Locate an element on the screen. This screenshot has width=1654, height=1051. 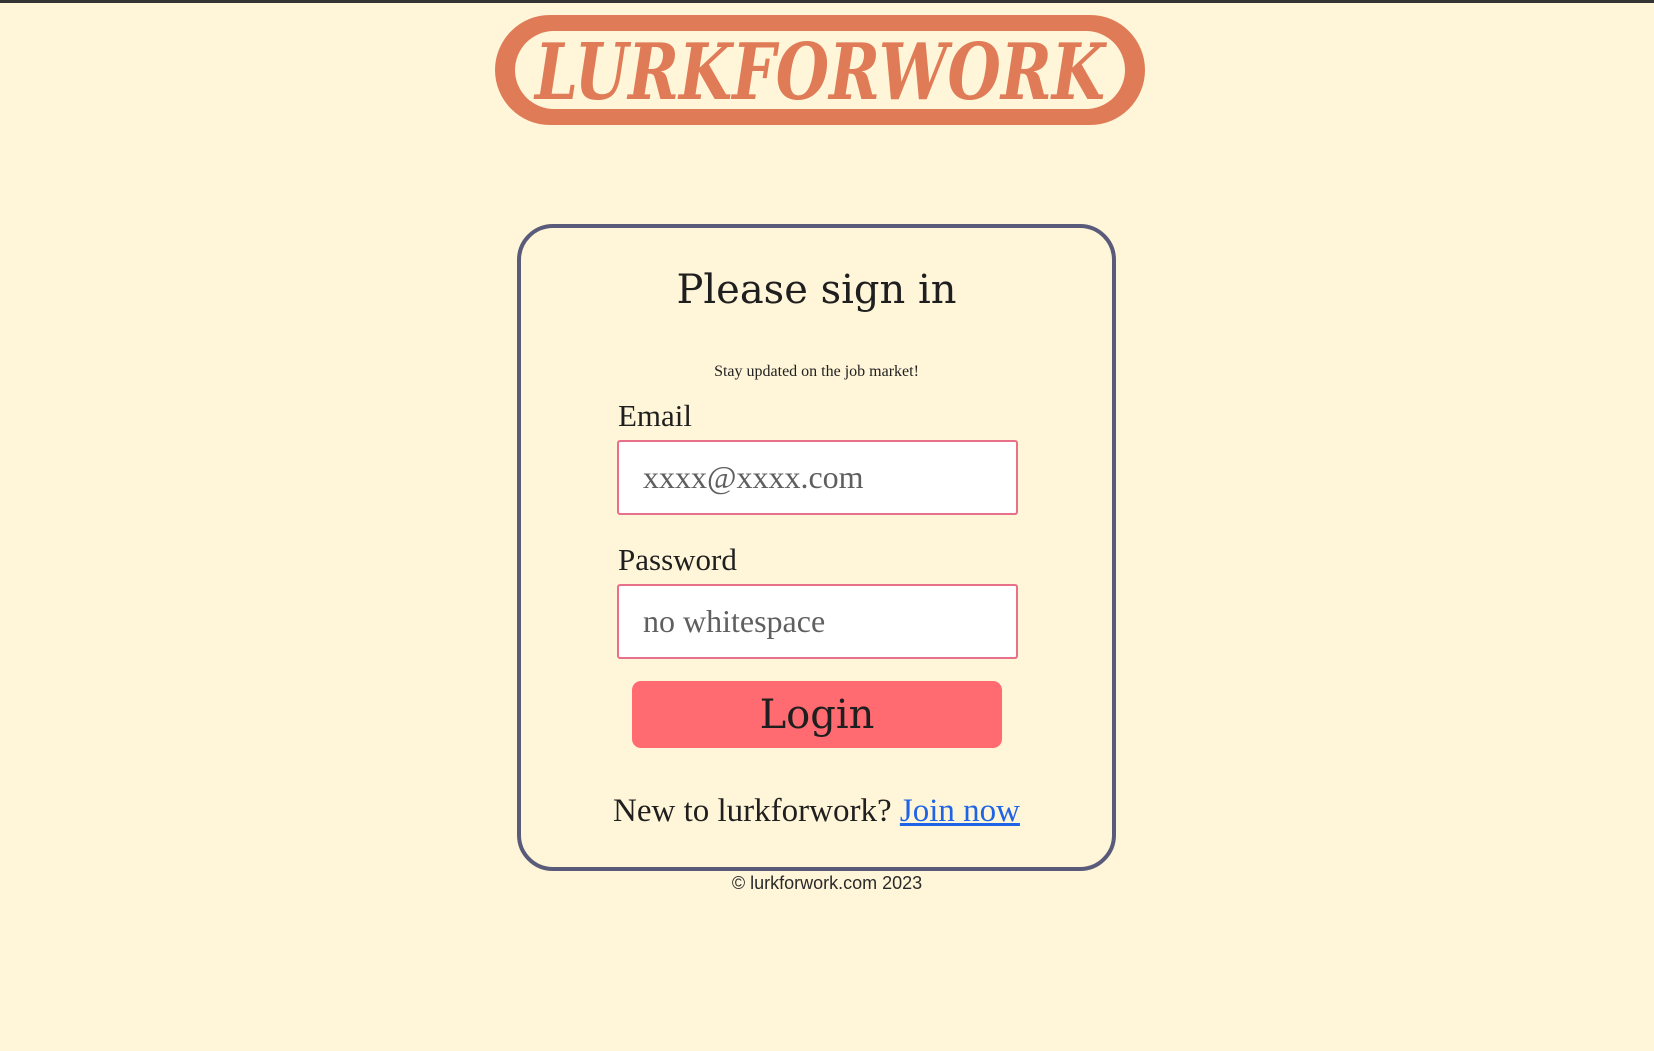
join-now-link: Join now is located at coordinates (960, 811).